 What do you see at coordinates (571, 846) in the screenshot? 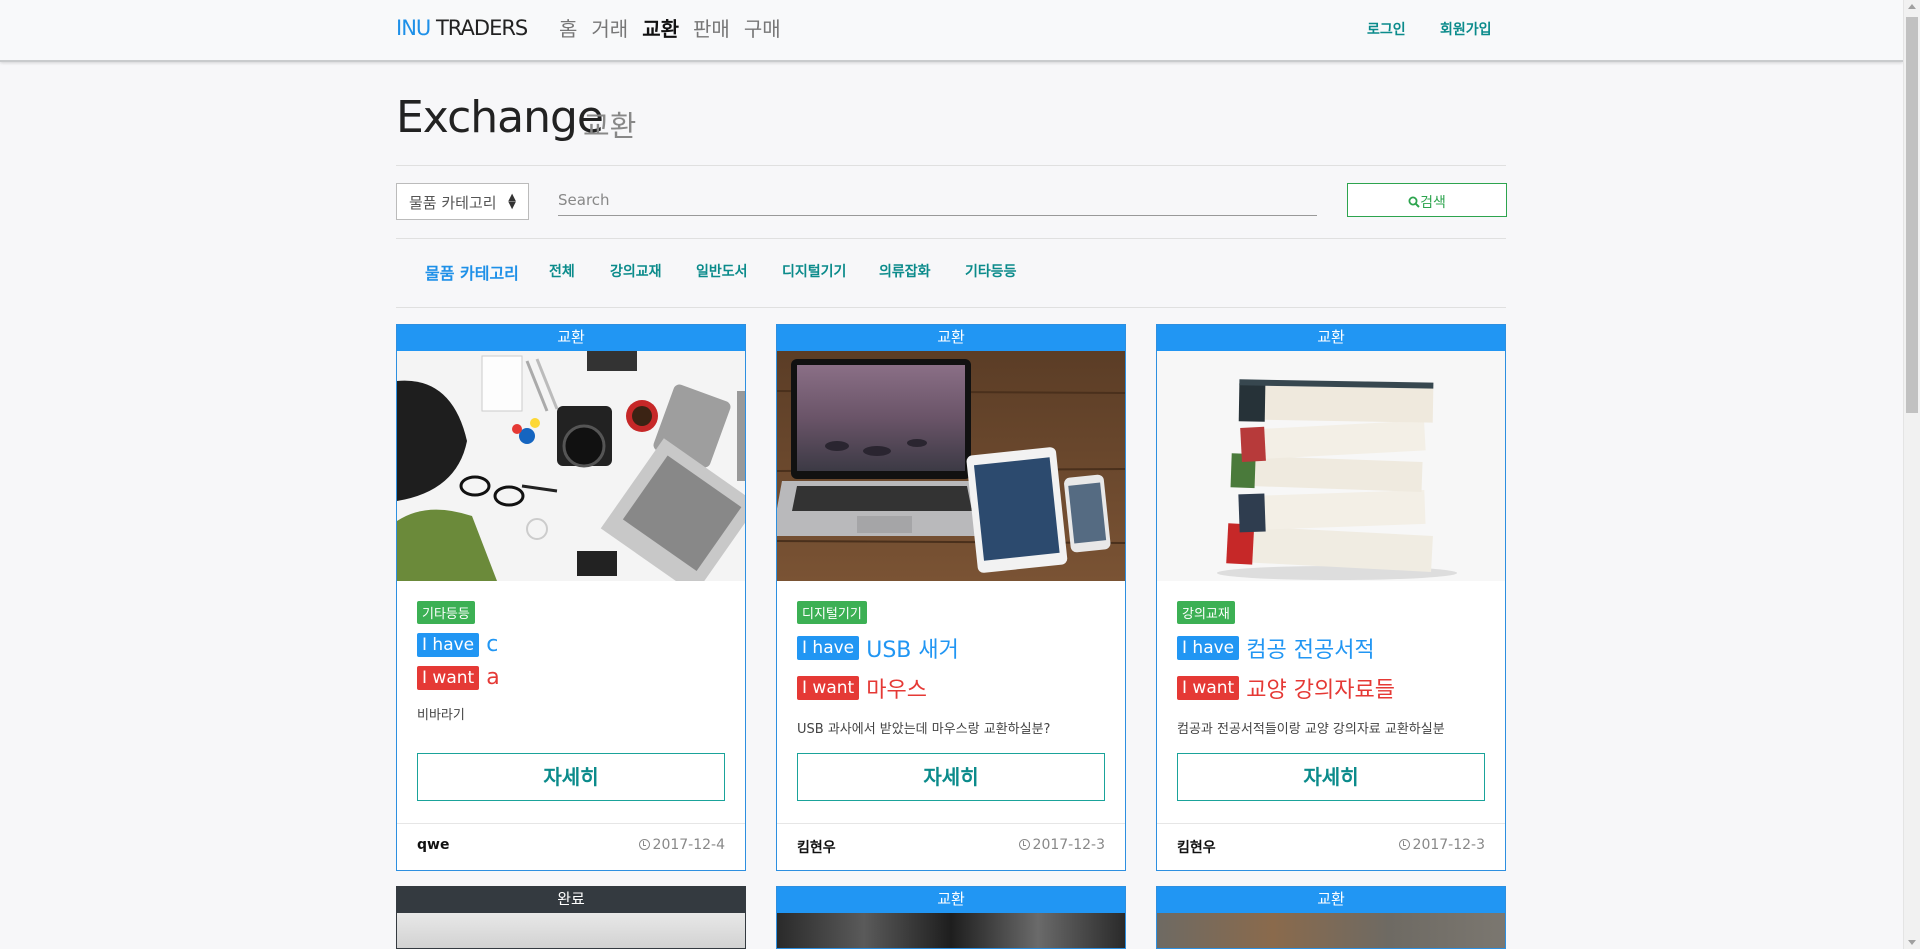
I see `card-footer: qwe 2017-12-4` at bounding box center [571, 846].